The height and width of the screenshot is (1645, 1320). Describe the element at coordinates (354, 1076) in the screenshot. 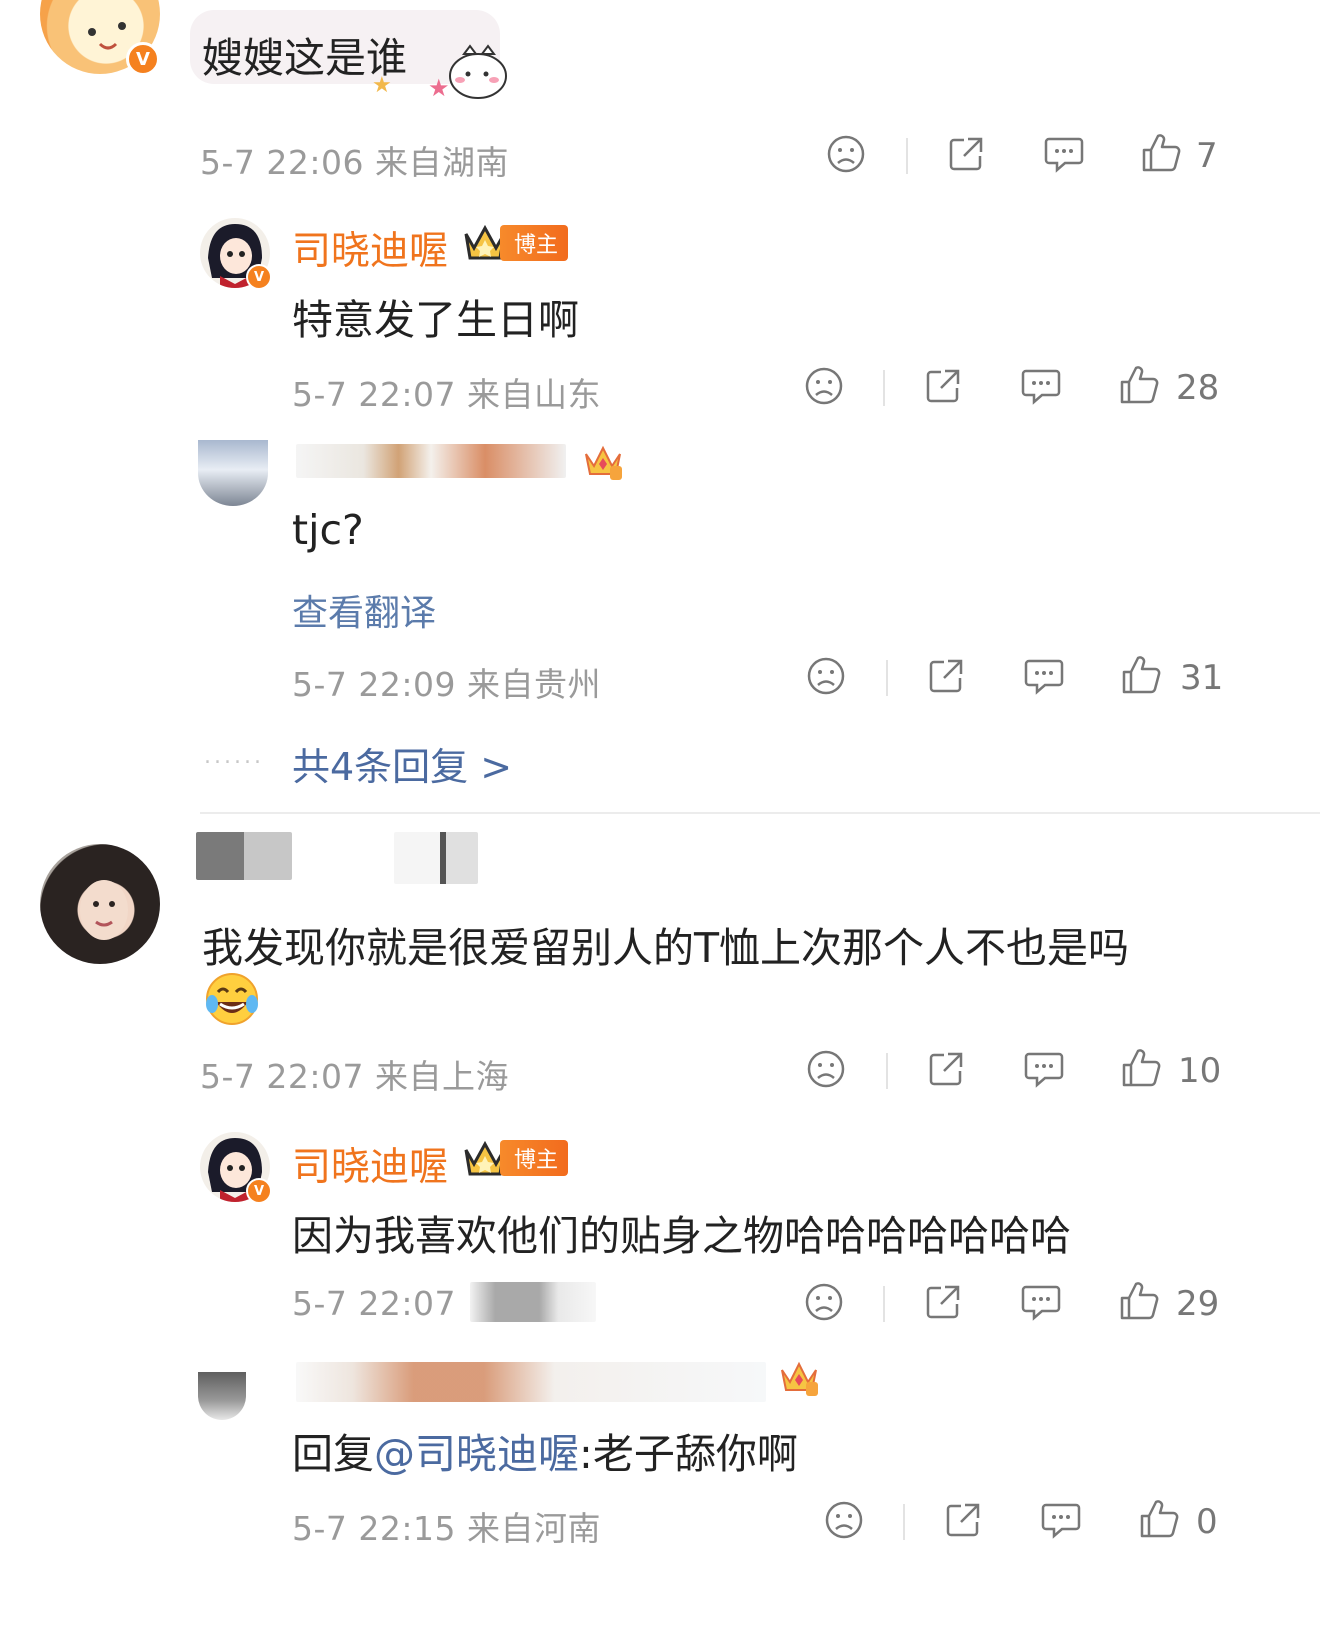

I see `comment-meta: 5-7 22:07 来自上海` at that location.